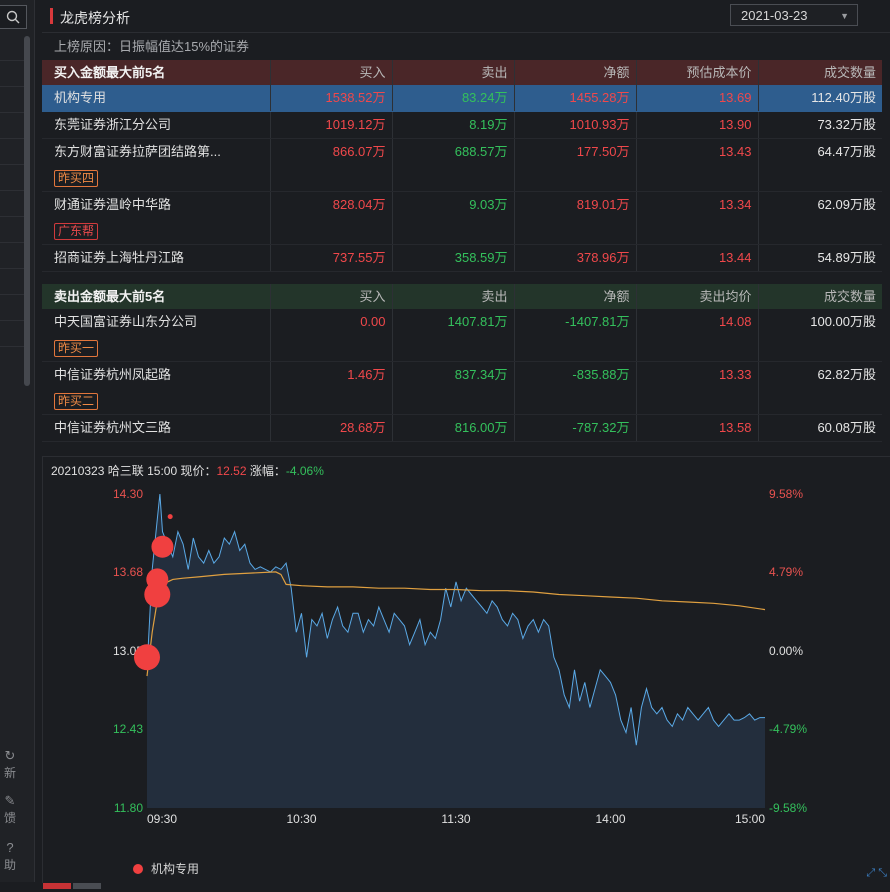 This screenshot has width=890, height=892. I want to click on change-percent: -4.06%, so click(304, 471).